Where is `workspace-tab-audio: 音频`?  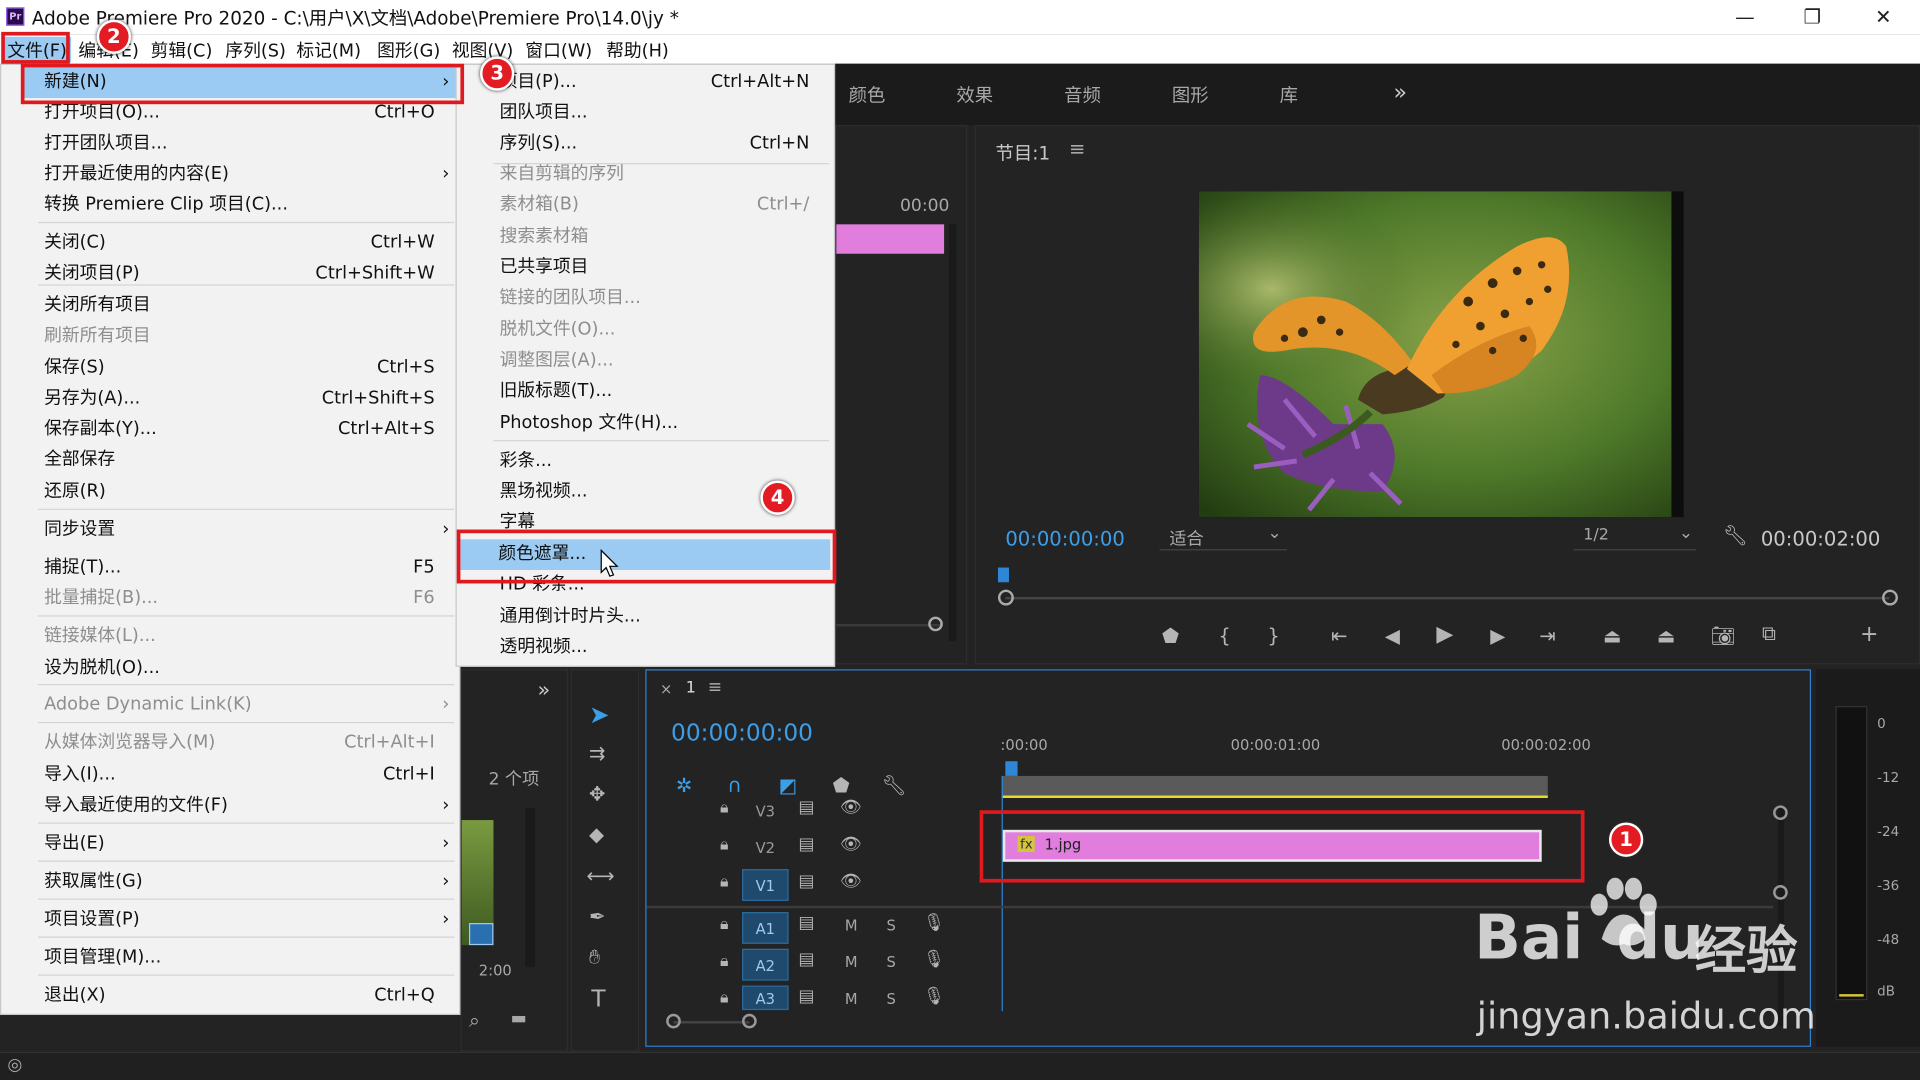 workspace-tab-audio: 音频 is located at coordinates (1082, 95).